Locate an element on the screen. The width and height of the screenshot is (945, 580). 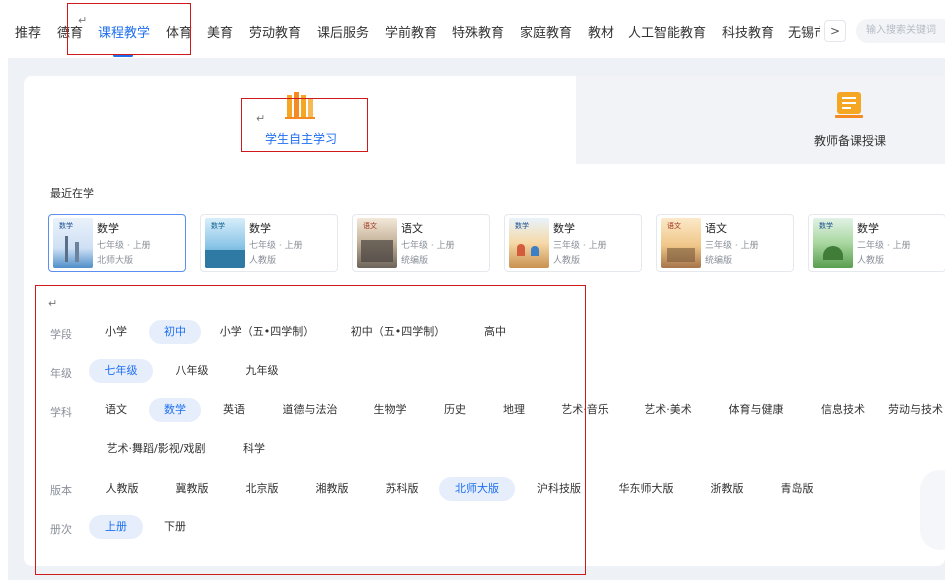
search-input: 输入搜索关键词 is located at coordinates (900, 31).